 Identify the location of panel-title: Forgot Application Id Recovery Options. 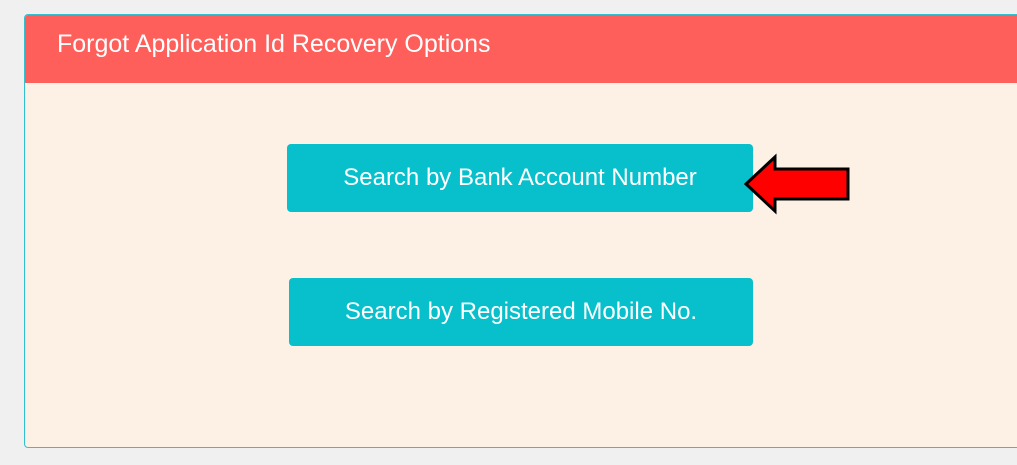
(274, 44).